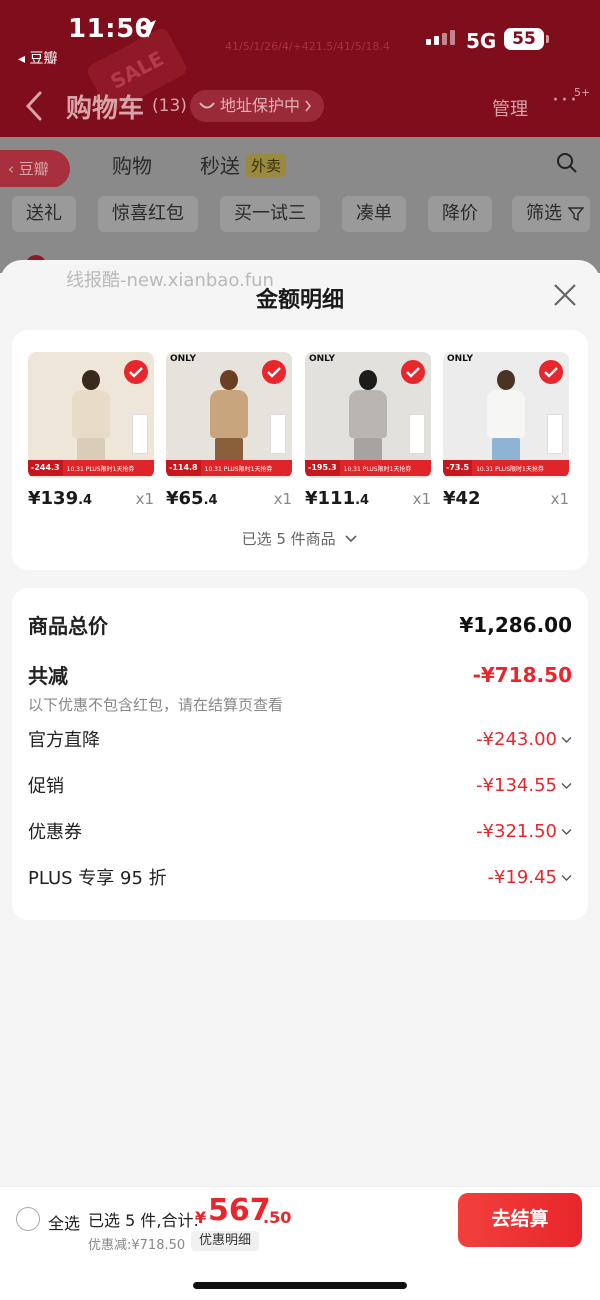 The width and height of the screenshot is (600, 1300). I want to click on discount-row: PLUS 专享 95 折 -¥19.45, so click(300, 877).